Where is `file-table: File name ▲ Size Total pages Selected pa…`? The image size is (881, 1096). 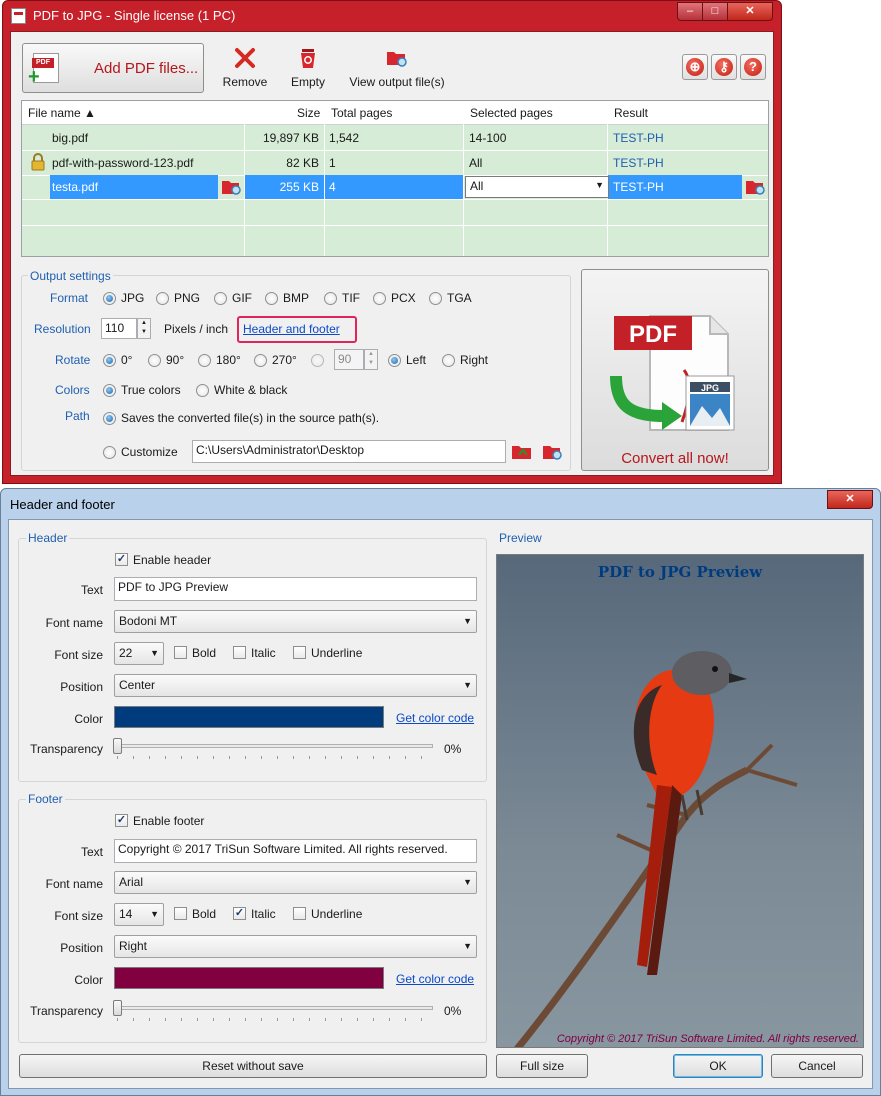 file-table: File name ▲ Size Total pages Selected pa… is located at coordinates (395, 178).